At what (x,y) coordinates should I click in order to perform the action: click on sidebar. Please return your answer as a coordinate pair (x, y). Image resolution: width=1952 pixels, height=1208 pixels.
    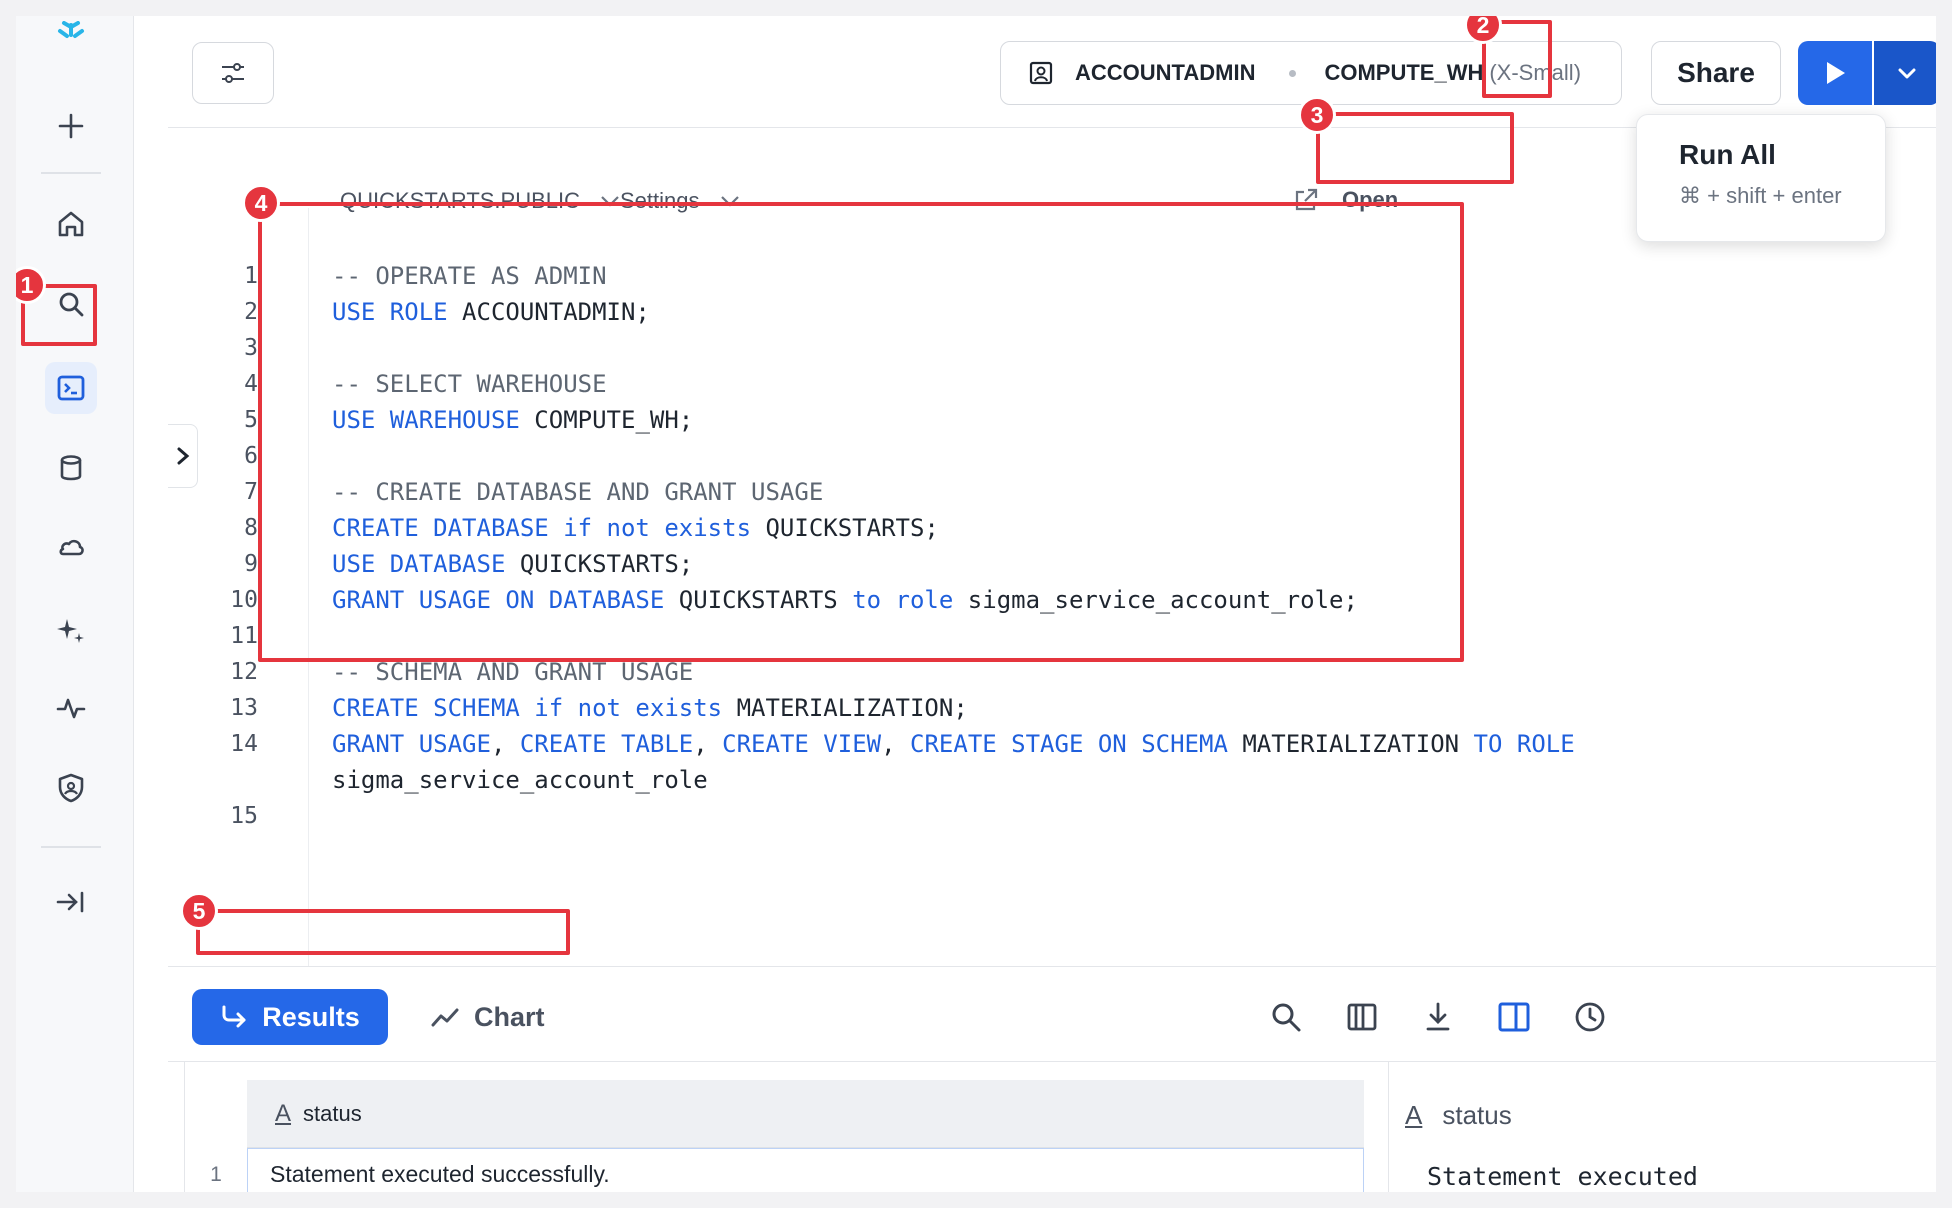
    Looking at the image, I should click on (75, 604).